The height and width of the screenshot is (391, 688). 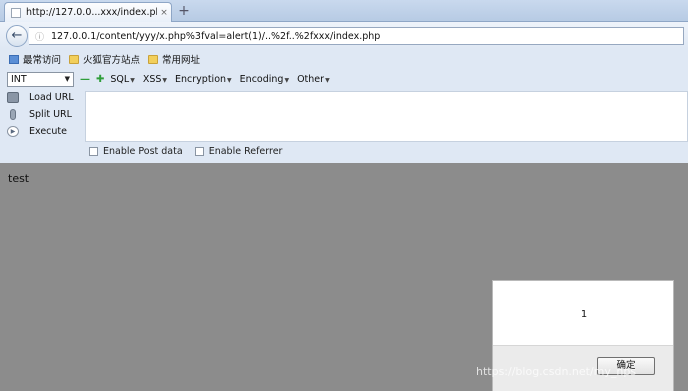 What do you see at coordinates (556, 371) in the screenshot?
I see `watermark: https://blog.csdn.net/my_nps` at bounding box center [556, 371].